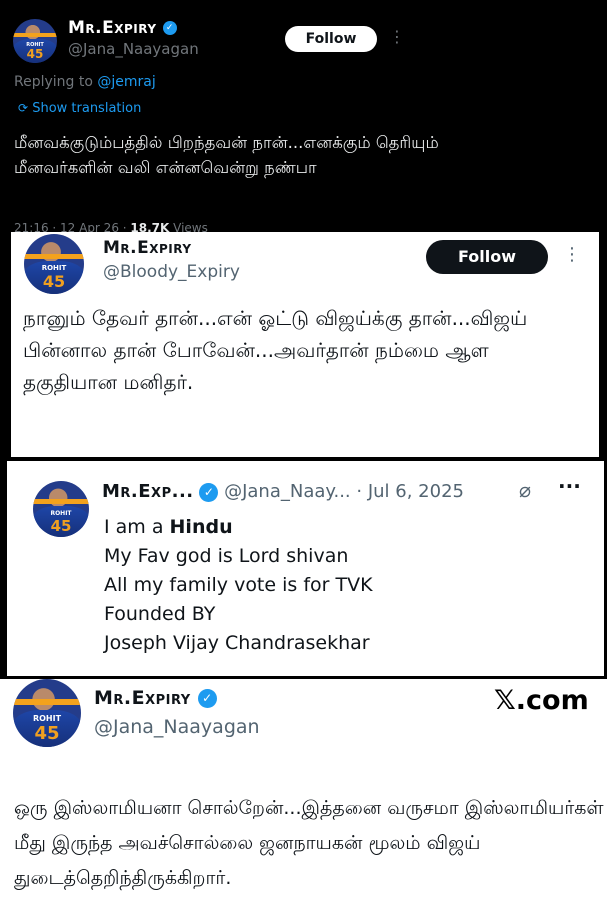  Describe the element at coordinates (72, 226) in the screenshot. I see `tweet-timestamp: 21:16 · 12 Apr 26 ·` at that location.